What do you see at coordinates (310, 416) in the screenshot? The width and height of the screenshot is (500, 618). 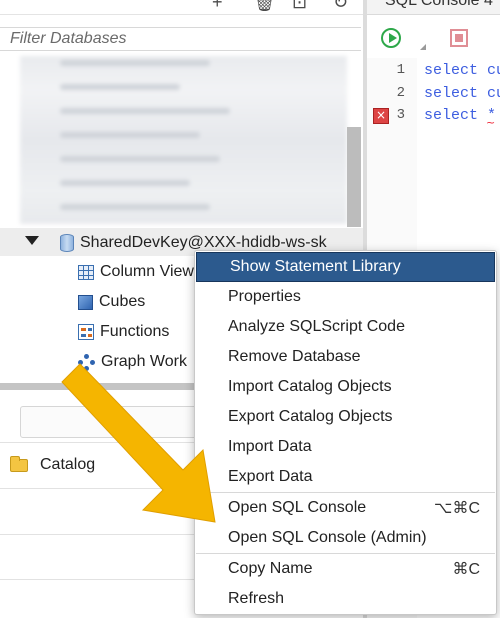 I see `menu-item-label: Export Catalog Objects` at bounding box center [310, 416].